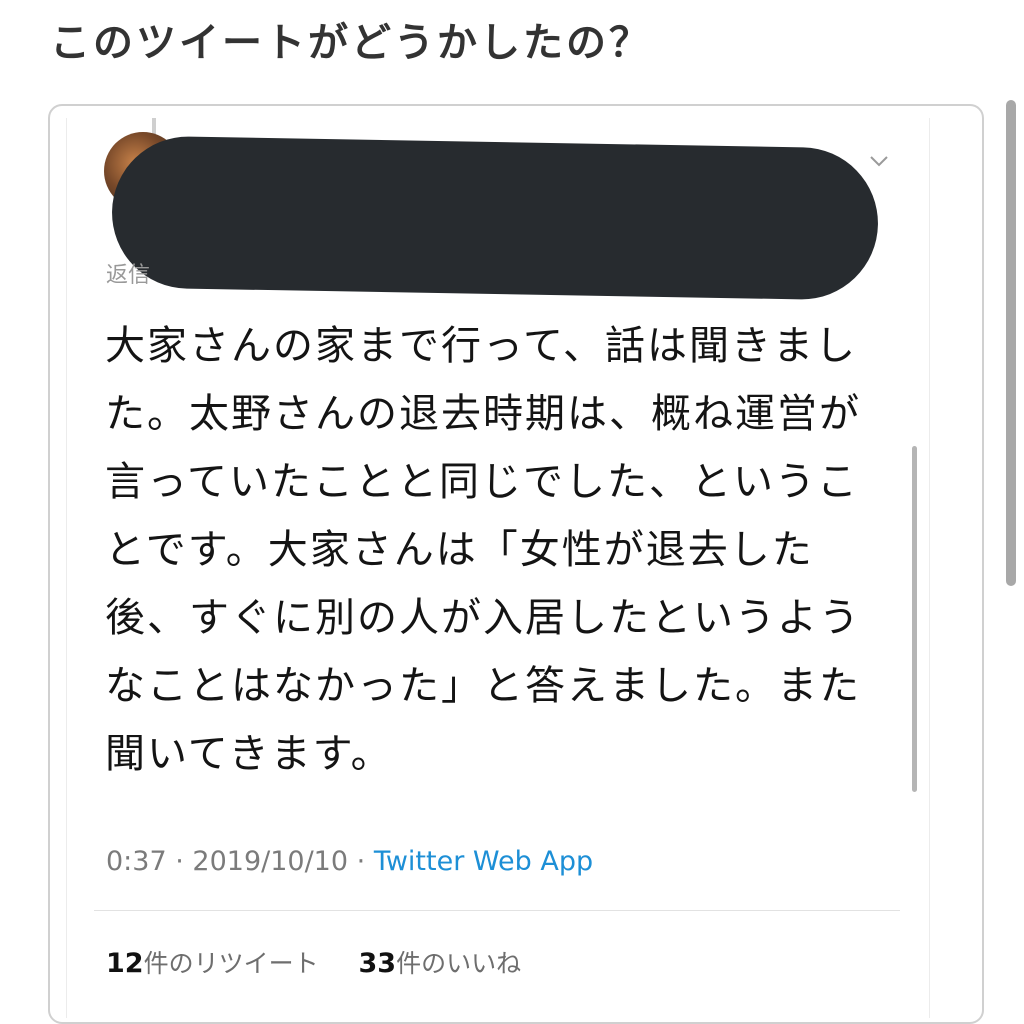  Describe the element at coordinates (349, 861) in the screenshot. I see `tweet-meta: 0:37 · 2019/10/10 · Twitter Web App` at that location.